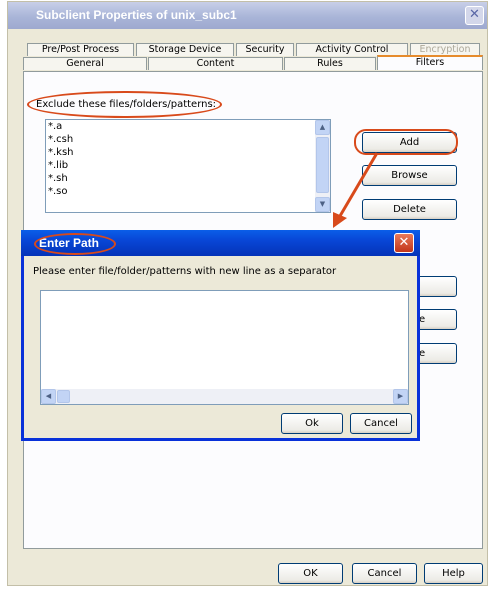  What do you see at coordinates (384, 573) in the screenshot?
I see `cancel-button: Cancel` at bounding box center [384, 573].